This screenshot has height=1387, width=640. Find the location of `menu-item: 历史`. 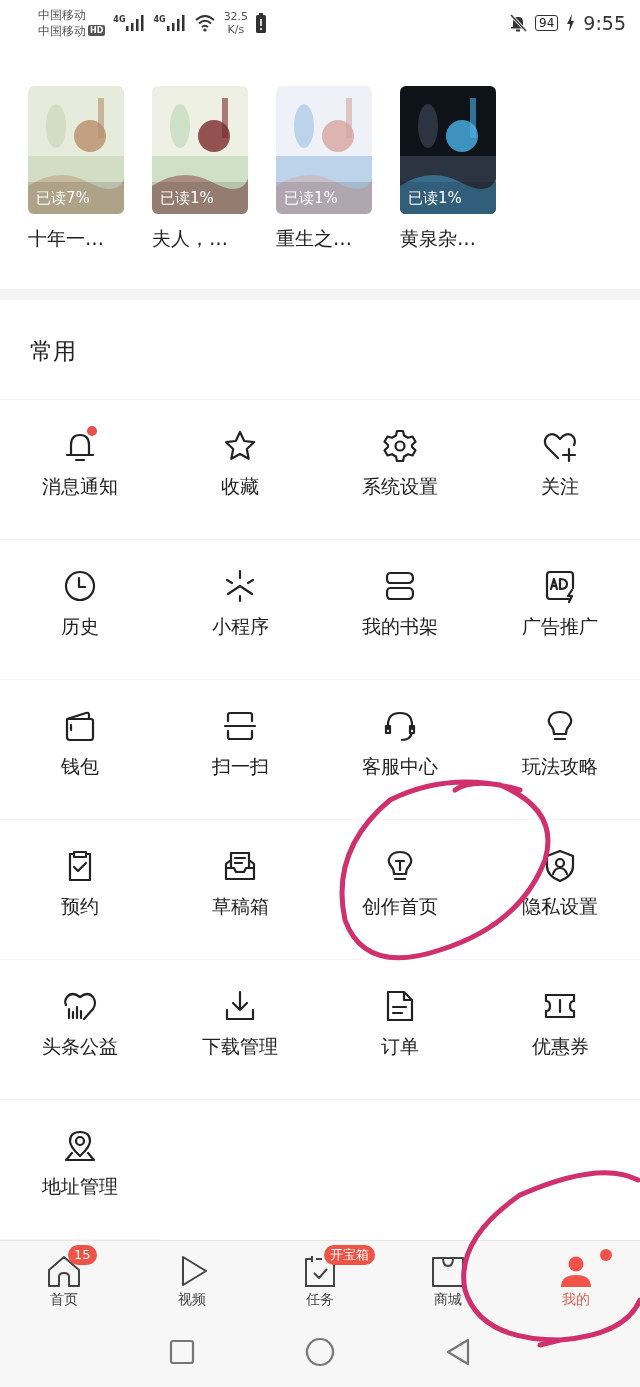

menu-item: 历史 is located at coordinates (80, 610).